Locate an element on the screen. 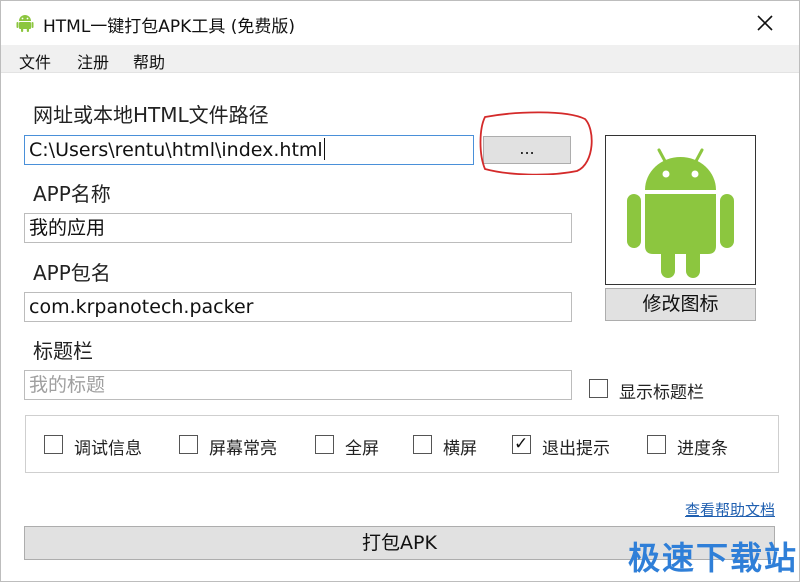 The height and width of the screenshot is (582, 800). android-robot-icon is located at coordinates (680, 213).